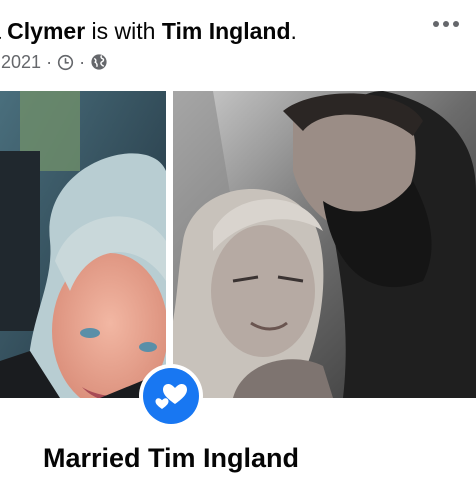 The image size is (476, 485). Describe the element at coordinates (123, 31) in the screenshot. I see `with-text: is with` at that location.